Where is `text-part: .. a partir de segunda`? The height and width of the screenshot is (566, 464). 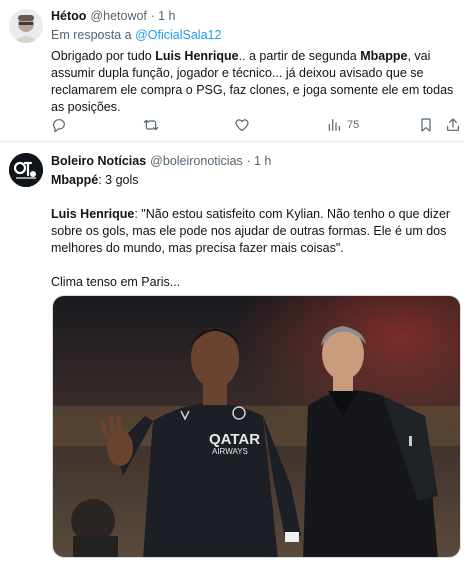 text-part: .. a partir de segunda is located at coordinates (299, 55).